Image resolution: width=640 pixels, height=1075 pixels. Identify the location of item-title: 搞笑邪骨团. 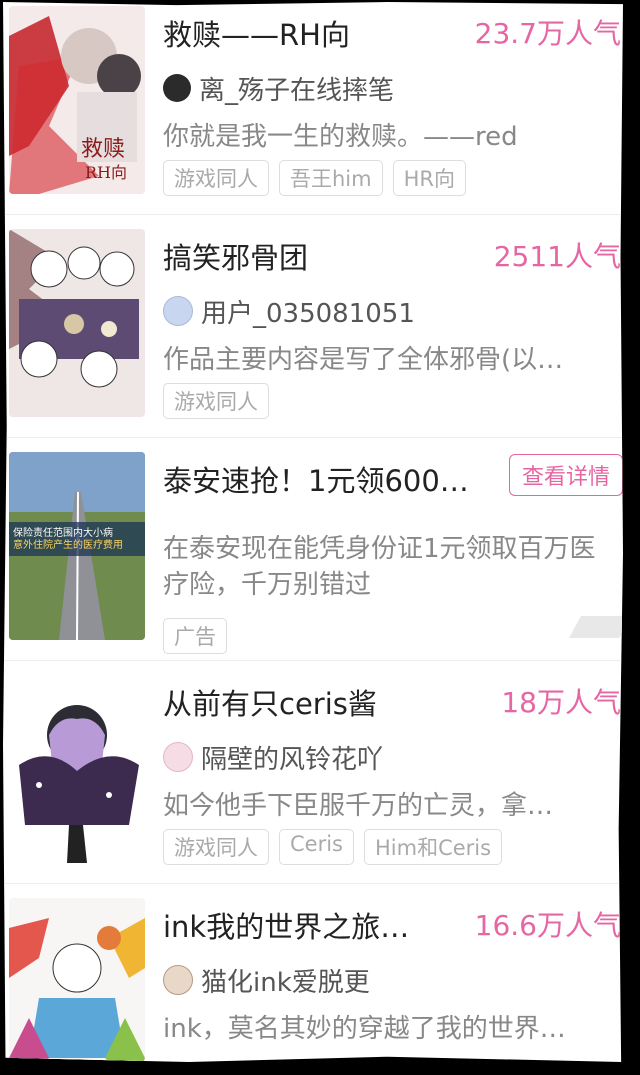
(235, 256).